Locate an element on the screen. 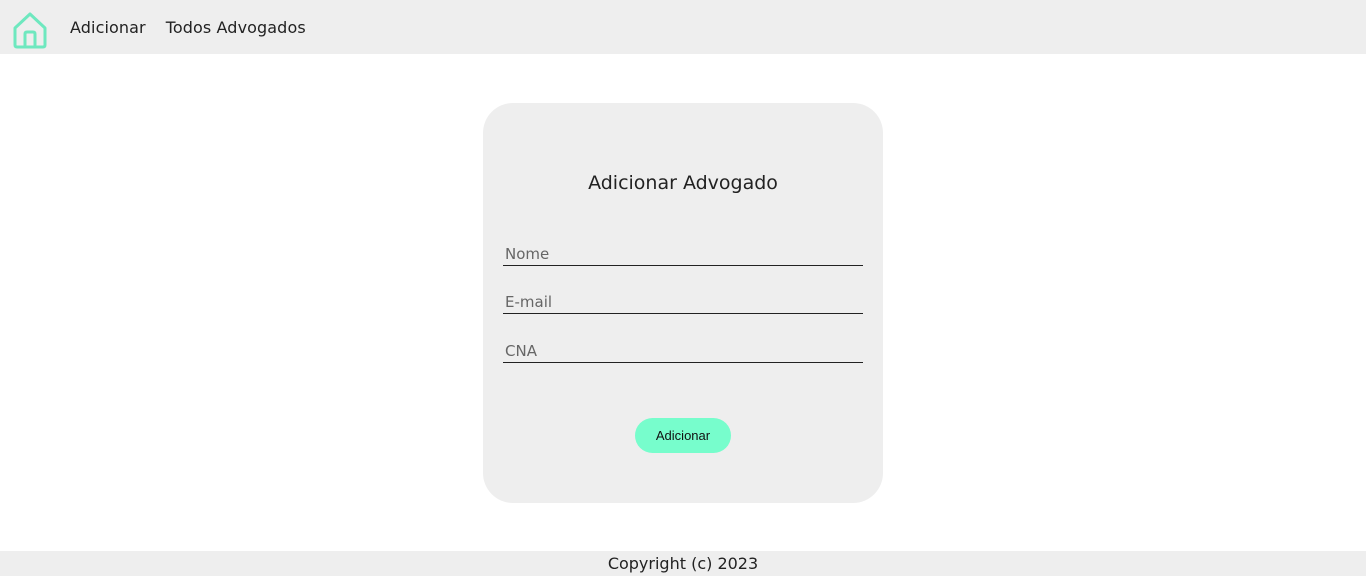  name-input is located at coordinates (683, 254).